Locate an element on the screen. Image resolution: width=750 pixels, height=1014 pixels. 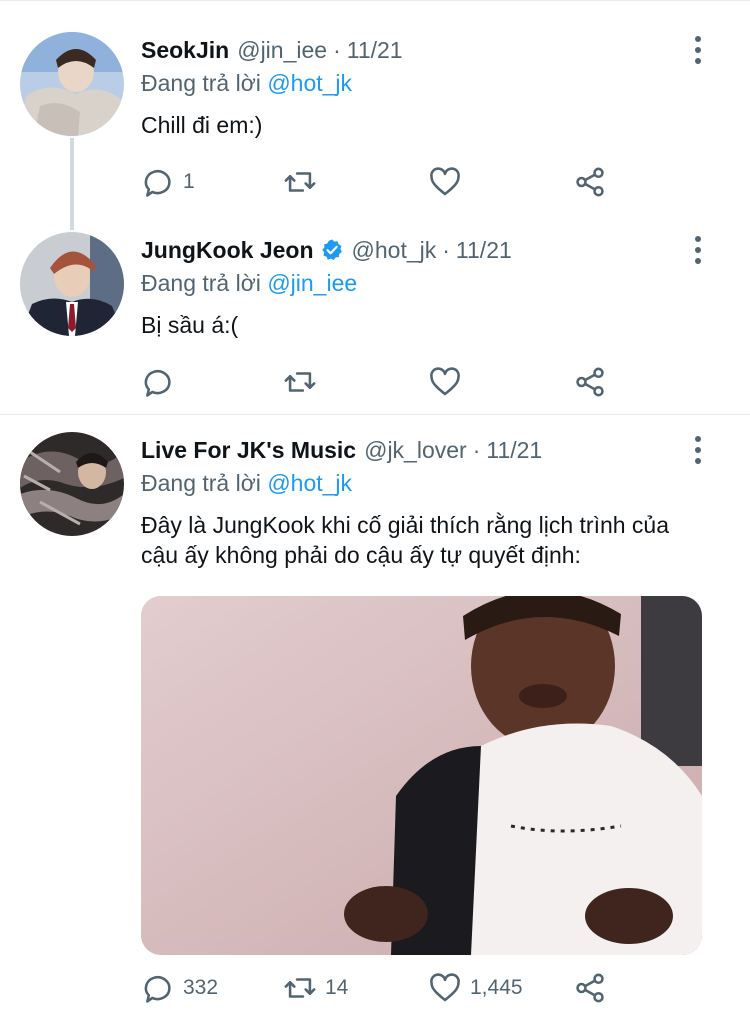
tweet-actions is located at coordinates (376, 382).